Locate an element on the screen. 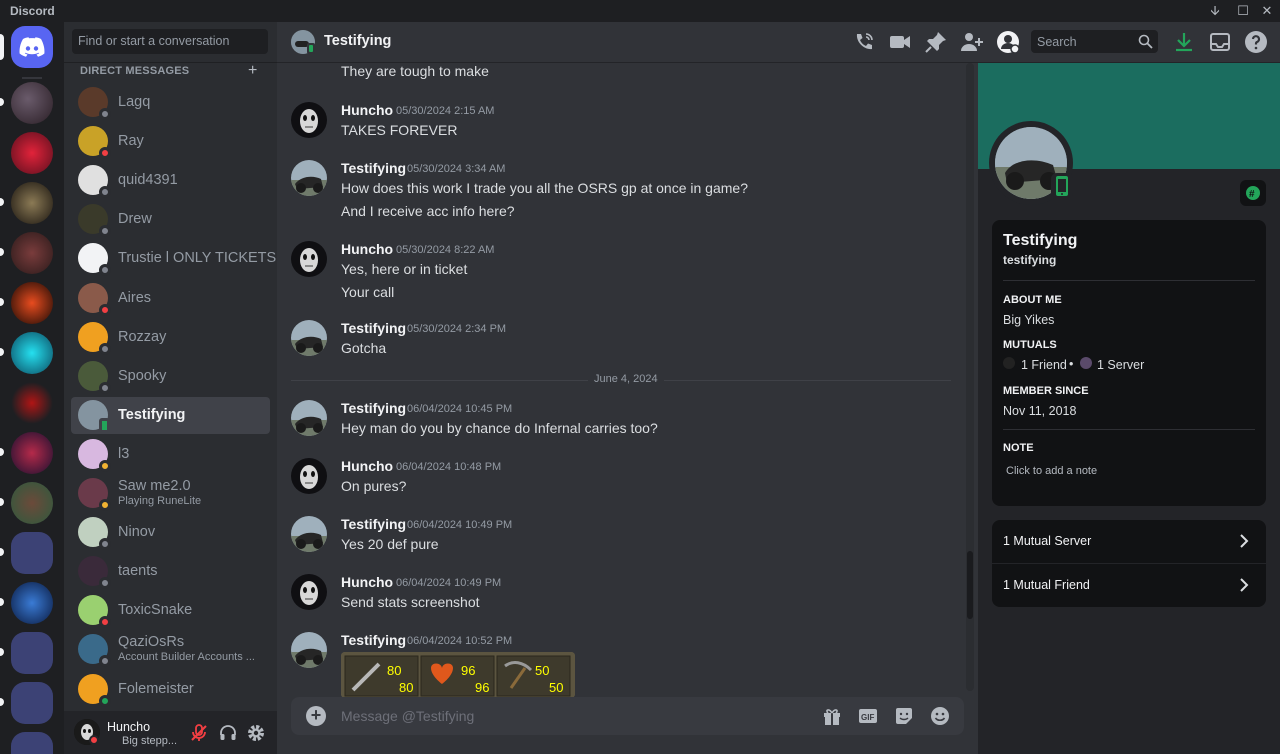 The image size is (1280, 754). dm-item: Drew is located at coordinates (170, 219).